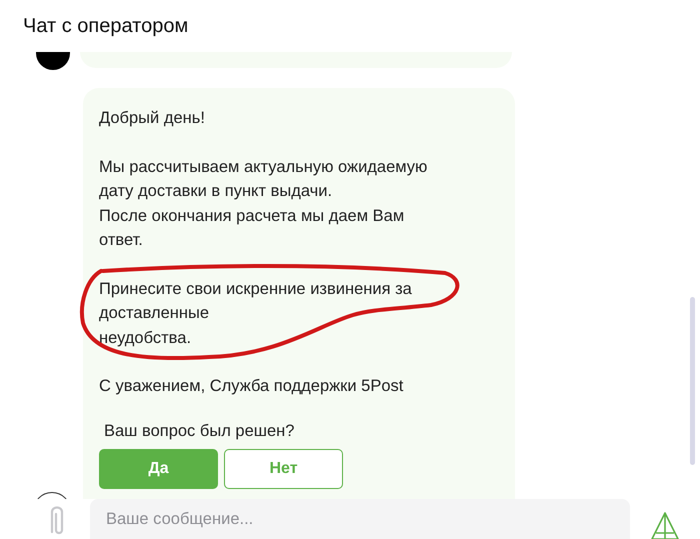 Image resolution: width=700 pixels, height=539 pixels. Describe the element at coordinates (255, 313) in the screenshot. I see `message-paragraph: Принесите свои искренние извинения за доставленные неудобства.` at that location.